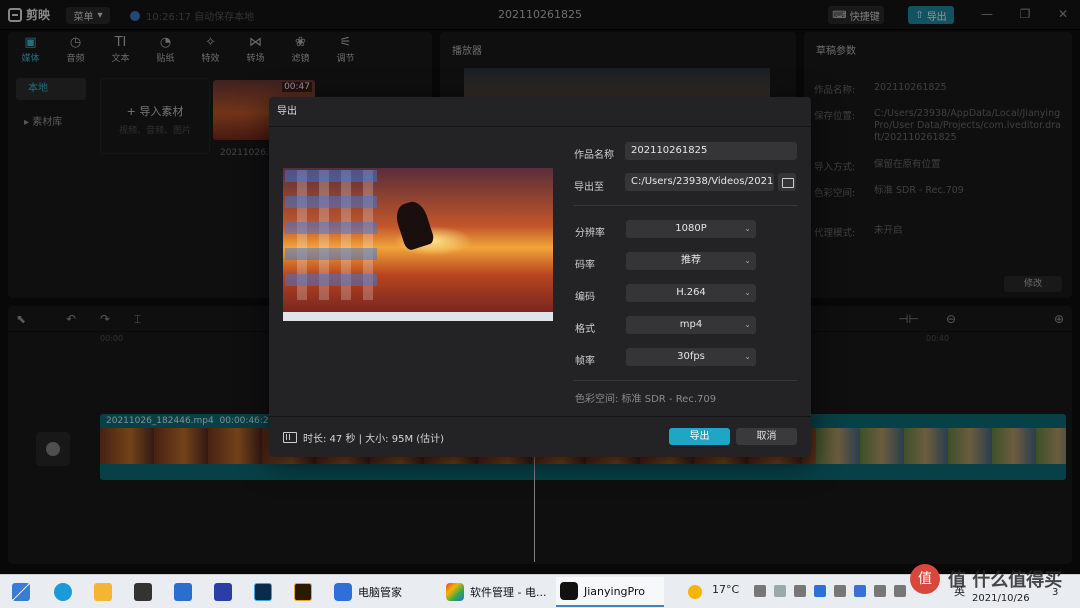 The image size is (1080, 608). What do you see at coordinates (646, 399) in the screenshot?
I see `color-space-info: 色彩空间: 标准 SDR - Rec.709` at bounding box center [646, 399].